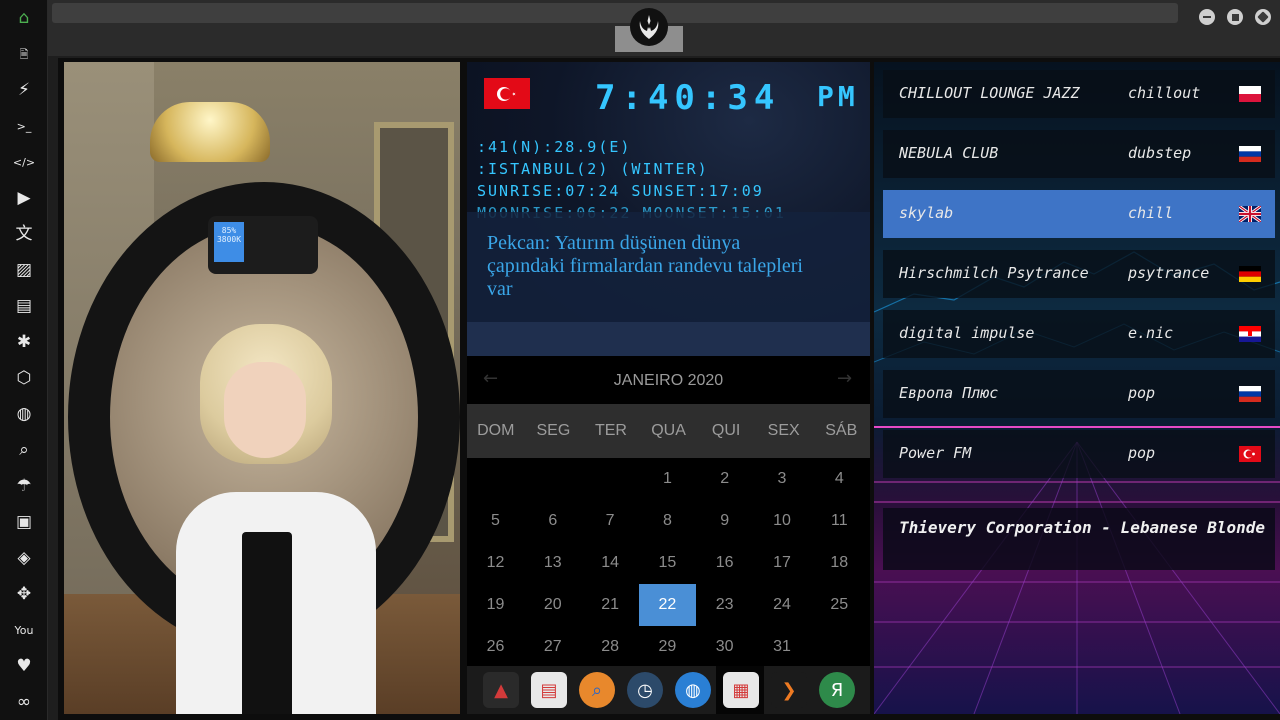  I want to click on lightning-icon: ⚡, so click(24, 90).